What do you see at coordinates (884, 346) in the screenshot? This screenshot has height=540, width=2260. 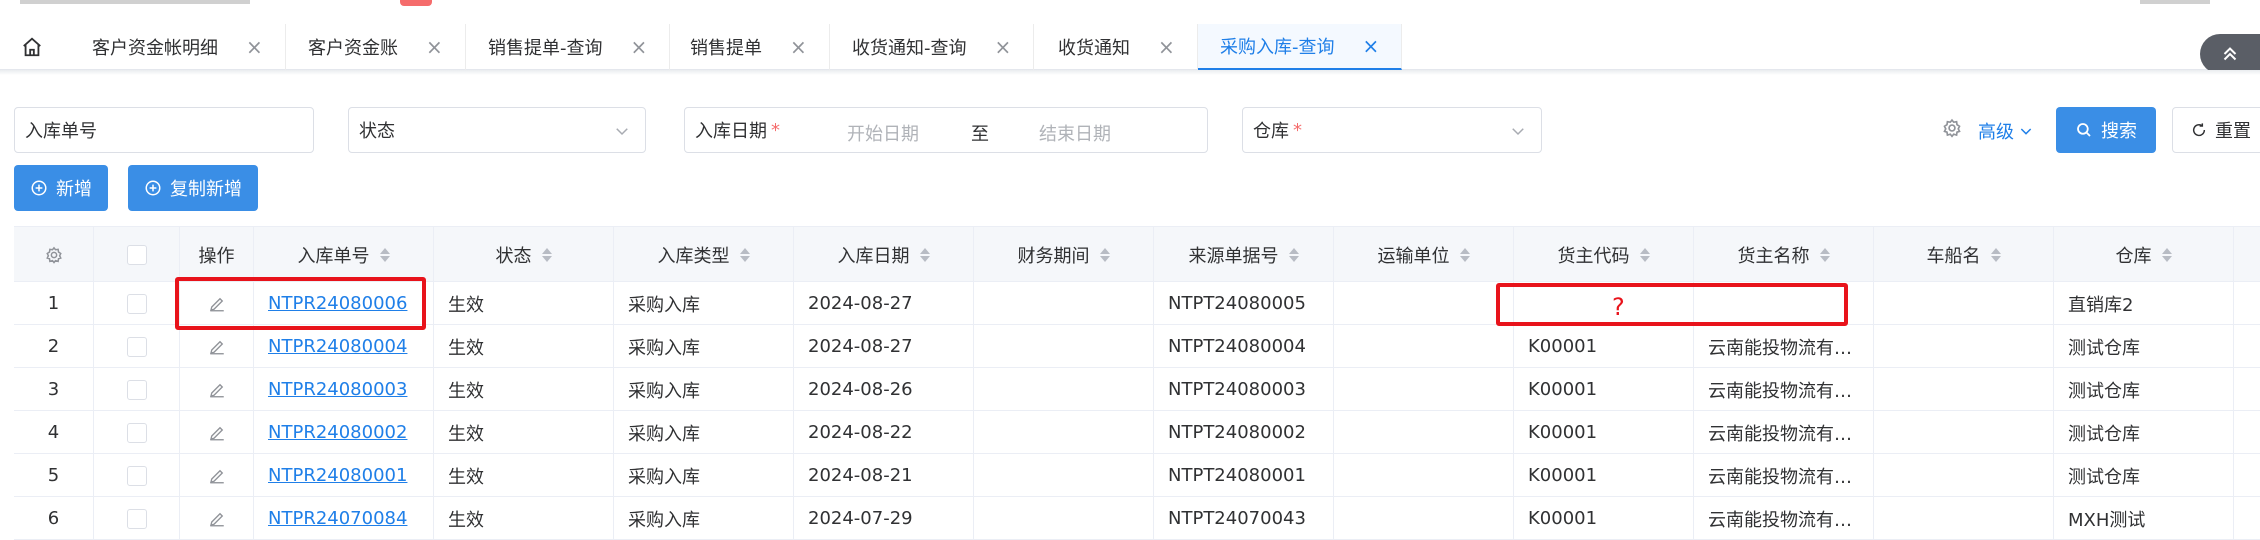 I see `cell-date: 2024-08-27` at bounding box center [884, 346].